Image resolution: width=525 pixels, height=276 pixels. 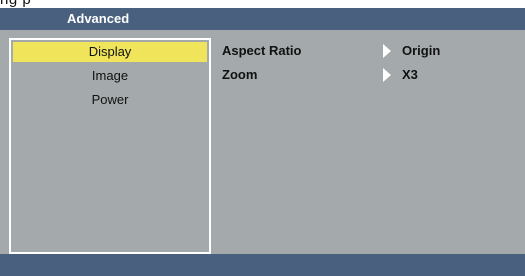 What do you see at coordinates (15, 4) in the screenshot?
I see `clipped-heading-fragment: ng p` at bounding box center [15, 4].